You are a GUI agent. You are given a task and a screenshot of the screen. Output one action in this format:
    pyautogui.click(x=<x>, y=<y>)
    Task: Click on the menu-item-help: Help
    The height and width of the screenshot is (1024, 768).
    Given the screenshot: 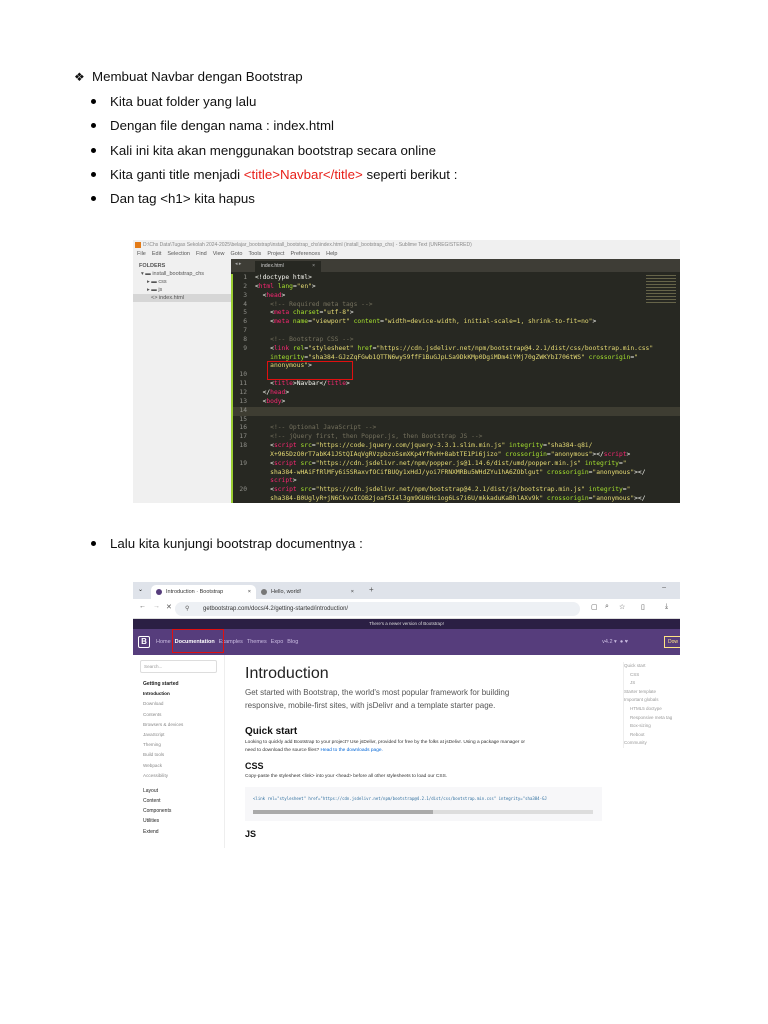 What is the action you would take?
    pyautogui.click(x=331, y=254)
    